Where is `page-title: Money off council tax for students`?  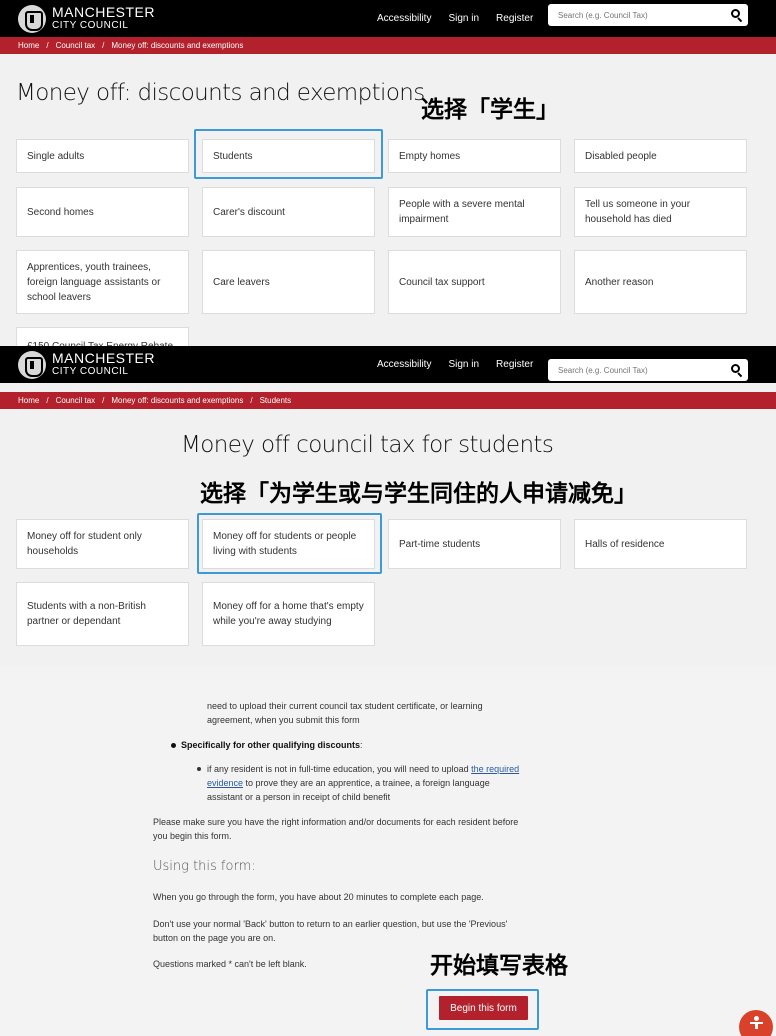 page-title: Money off council tax for students is located at coordinates (367, 445).